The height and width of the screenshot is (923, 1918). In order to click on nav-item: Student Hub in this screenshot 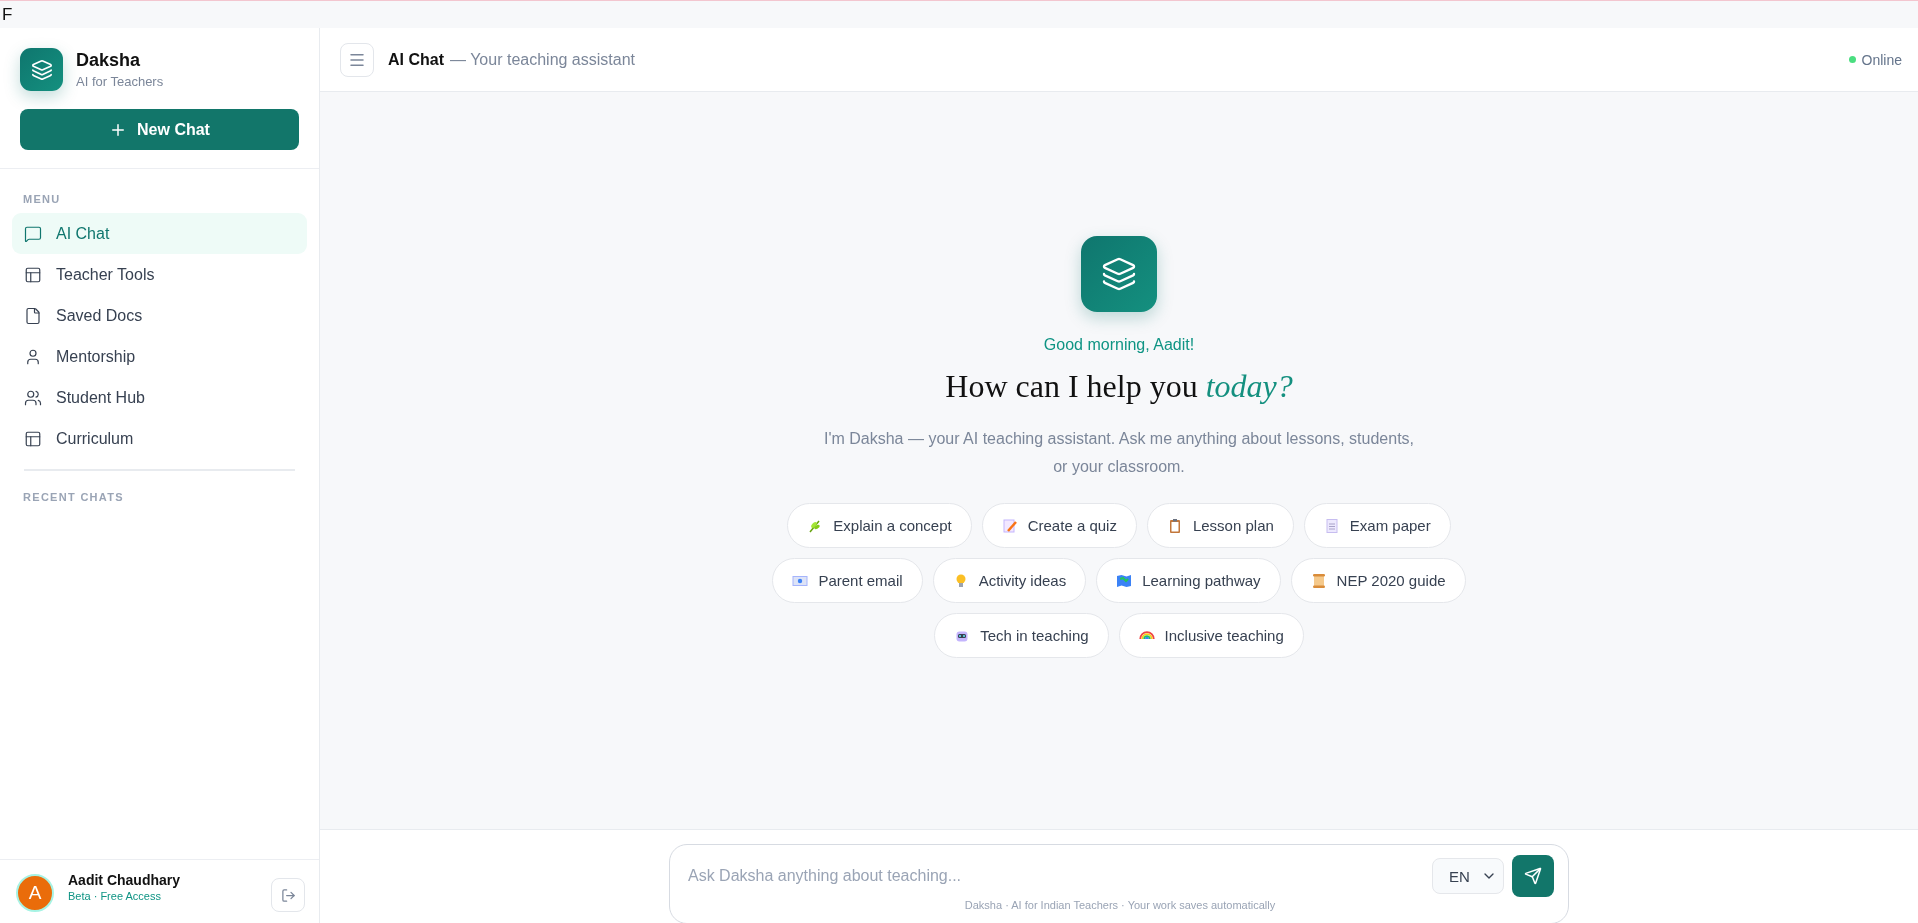, I will do `click(159, 397)`.